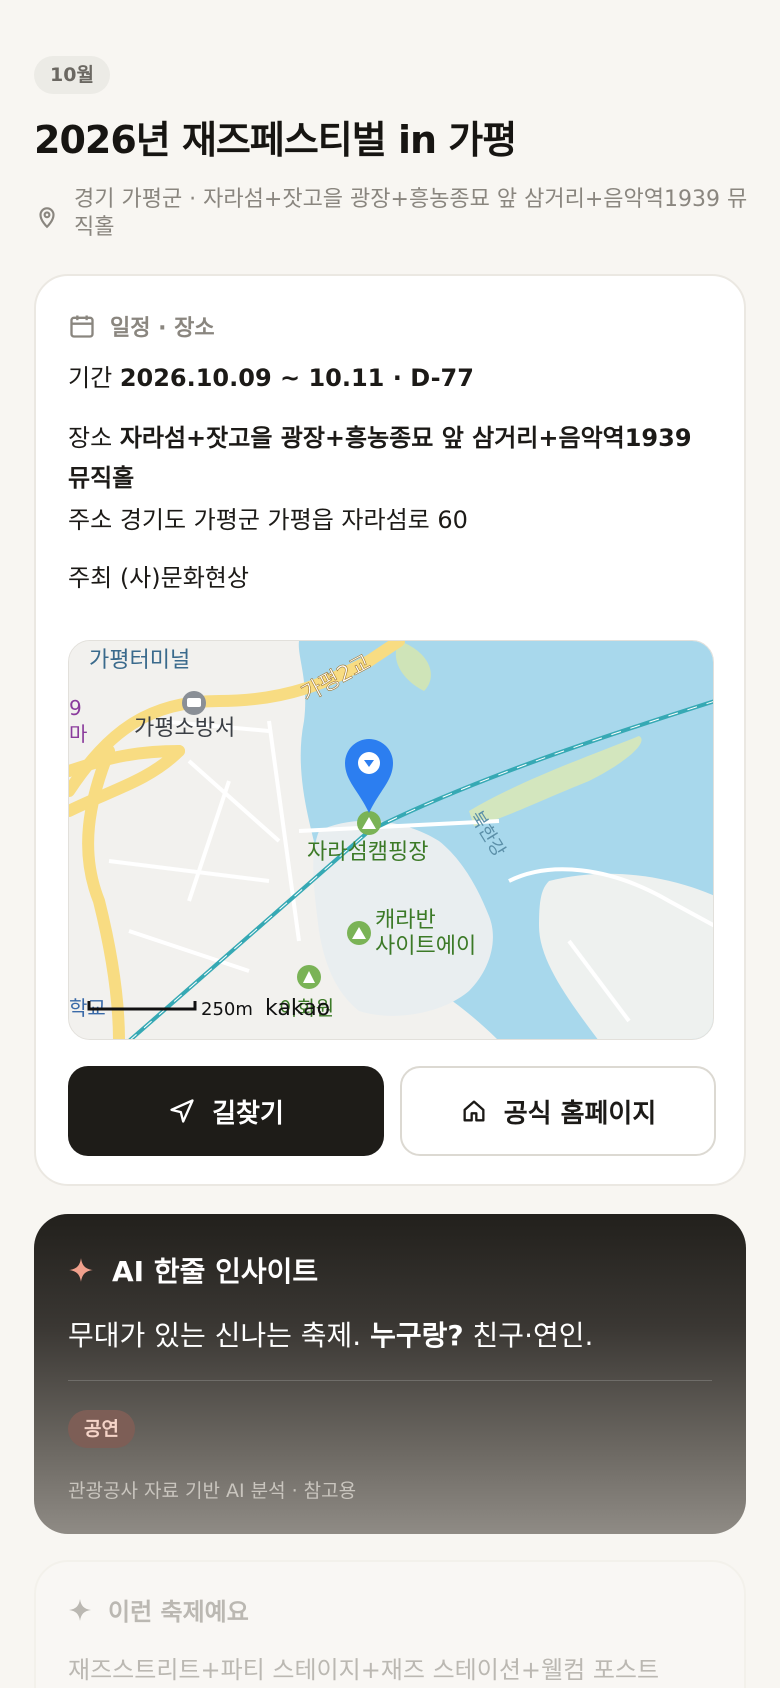 This screenshot has height=1688, width=780. I want to click on ai-insight-plain: 무대가 있는 신나는 축제., so click(215, 1335).